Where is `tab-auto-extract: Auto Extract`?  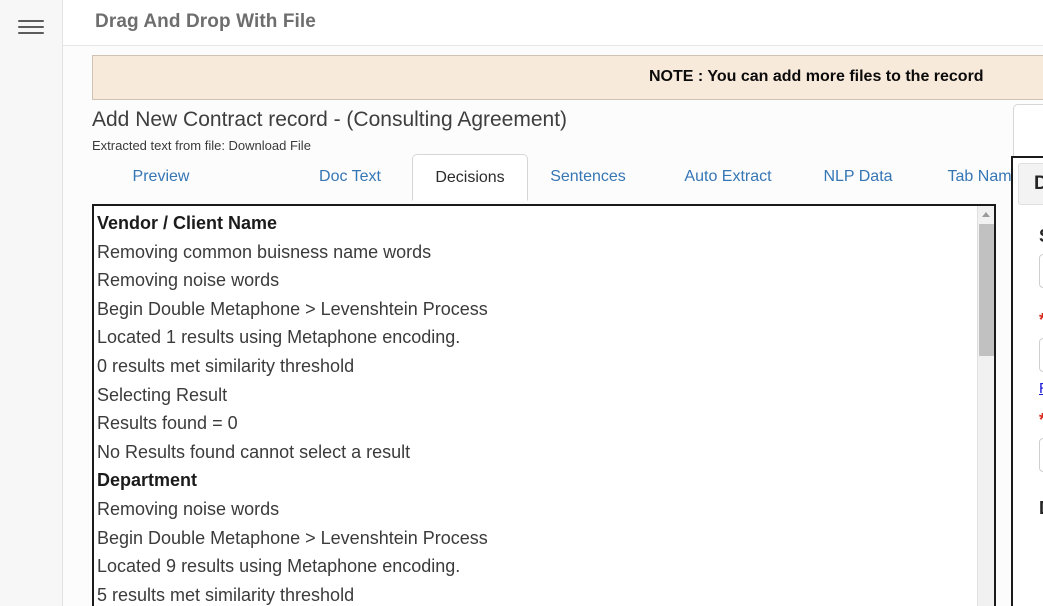 tab-auto-extract: Auto Extract is located at coordinates (728, 177).